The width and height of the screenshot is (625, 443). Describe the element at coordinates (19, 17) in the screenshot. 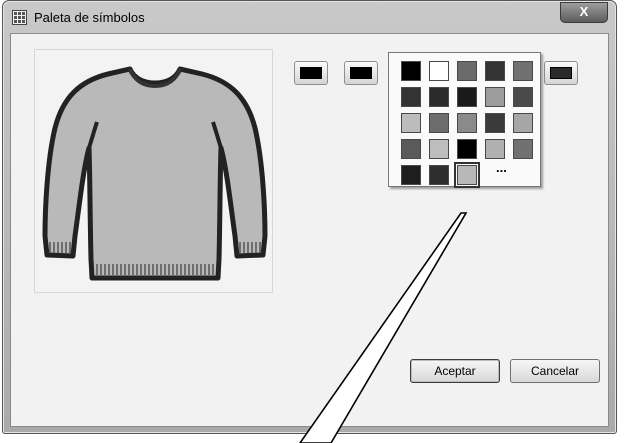

I see `palette-grid-icon` at that location.